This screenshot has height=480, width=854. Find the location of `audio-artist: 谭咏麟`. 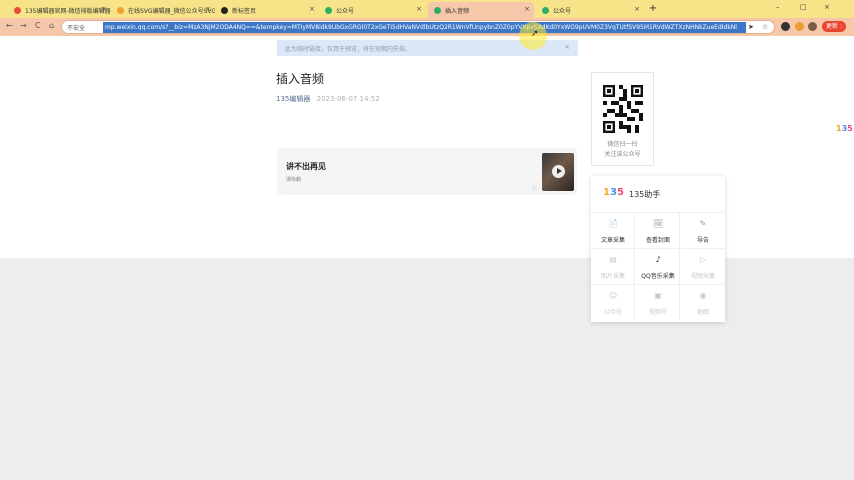

audio-artist: 谭咏麟 is located at coordinates (294, 180).